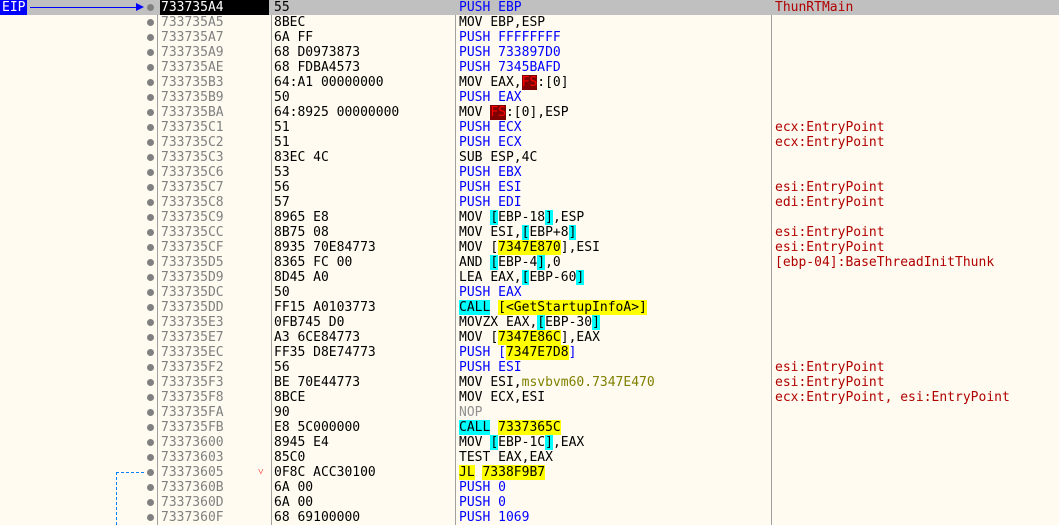  What do you see at coordinates (215, 217) in the screenshot?
I see `address-cell: 733735C9` at bounding box center [215, 217].